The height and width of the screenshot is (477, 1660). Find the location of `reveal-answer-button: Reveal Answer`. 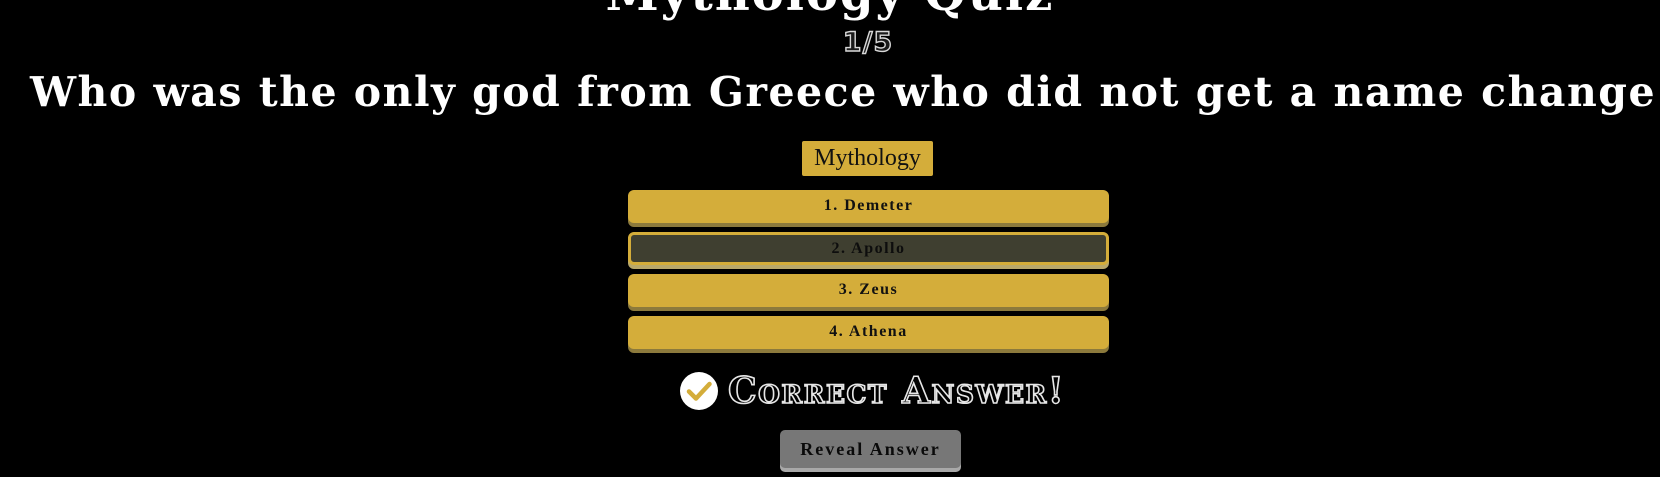

reveal-answer-button: Reveal Answer is located at coordinates (870, 449).